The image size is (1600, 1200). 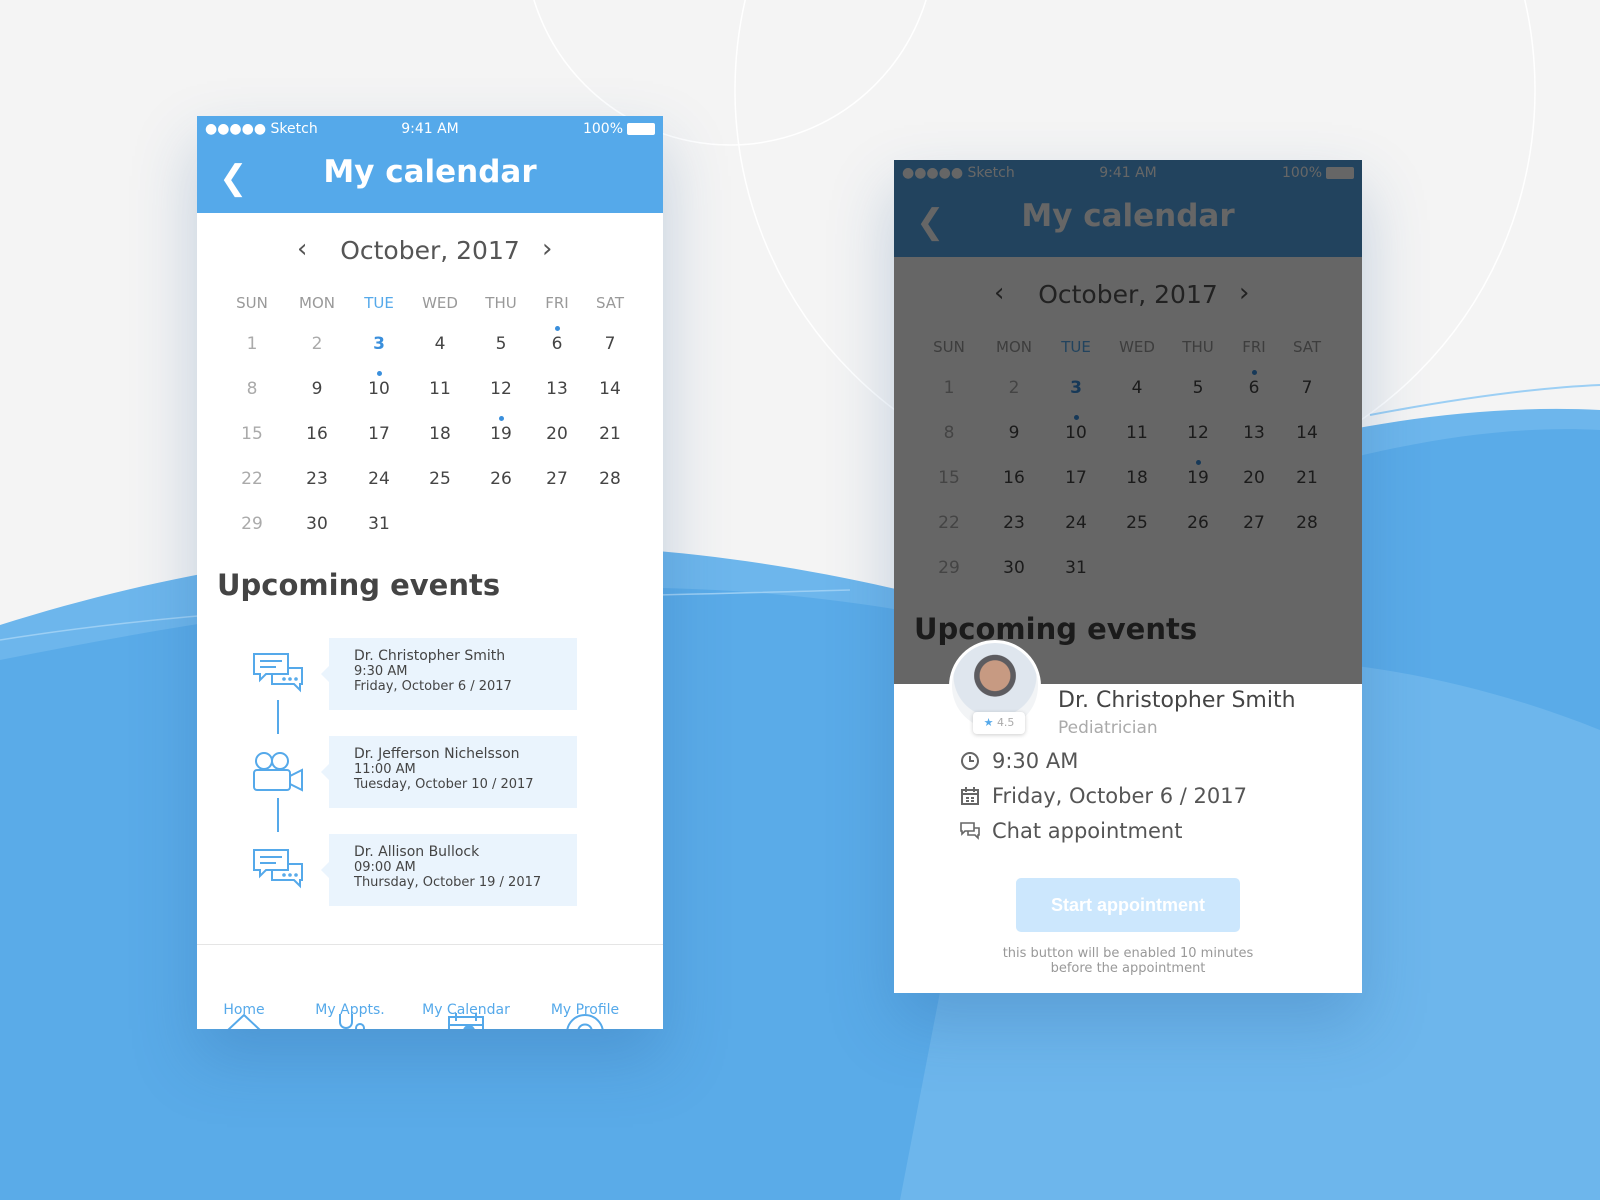 I want to click on calendar-day-21: 21, so click(x=610, y=434).